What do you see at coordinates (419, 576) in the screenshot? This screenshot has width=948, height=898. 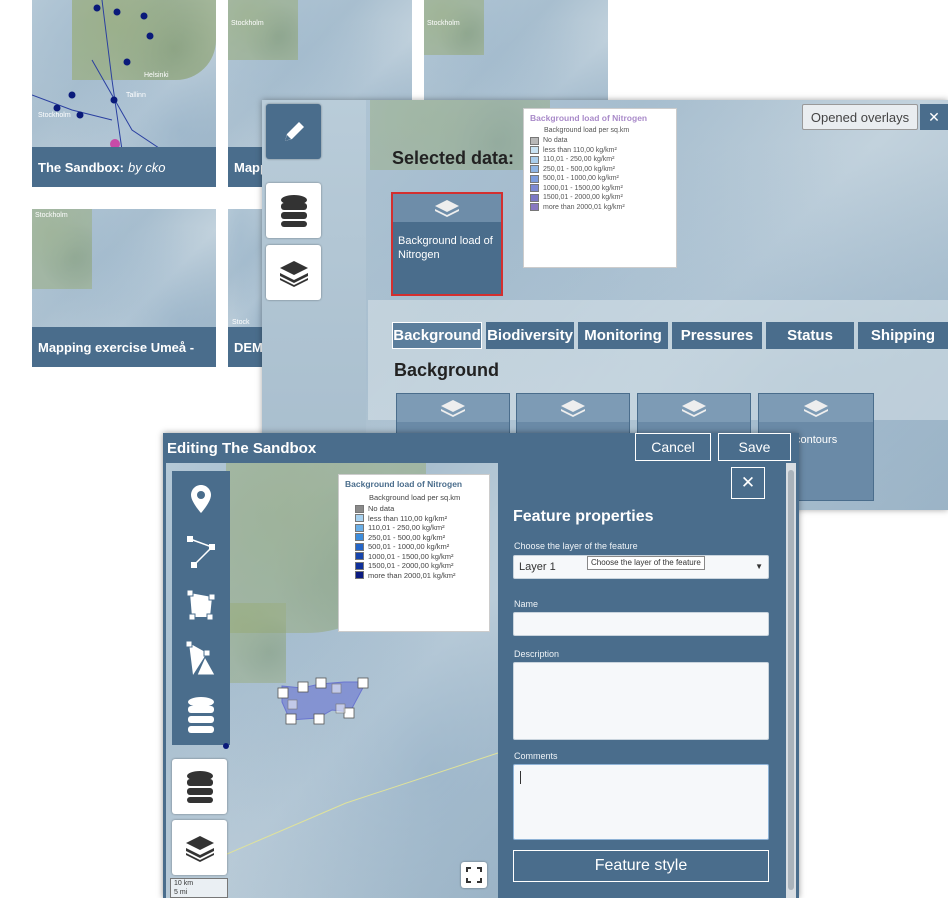 I see `legend-entry: more than 2000,01 kg/km²` at bounding box center [419, 576].